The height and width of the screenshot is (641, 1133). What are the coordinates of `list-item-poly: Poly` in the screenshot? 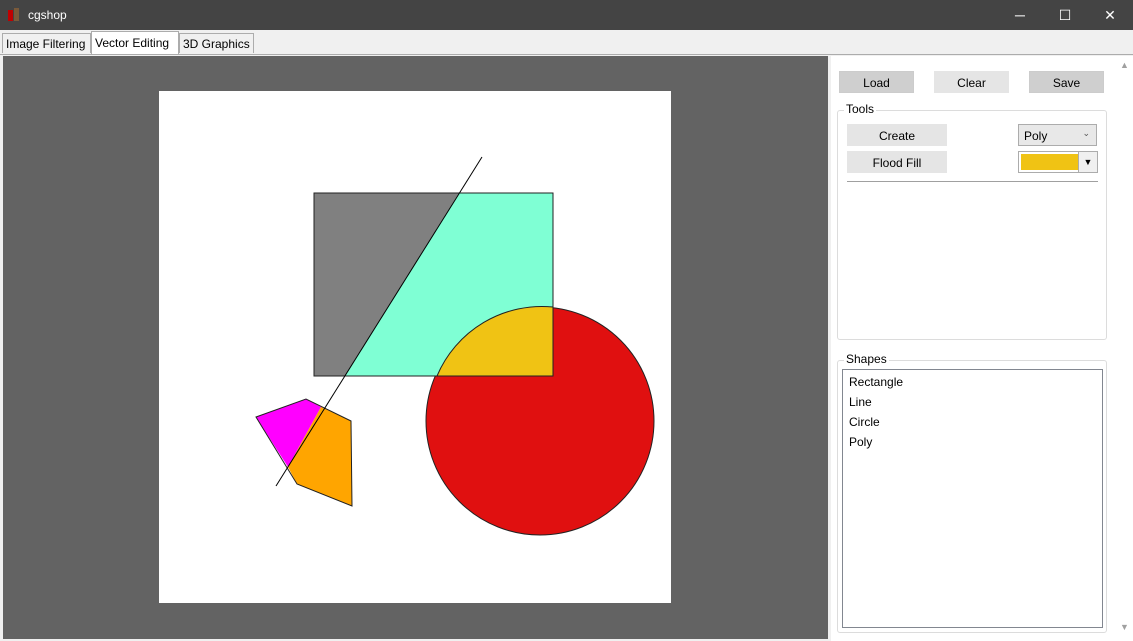 It's located at (860, 442).